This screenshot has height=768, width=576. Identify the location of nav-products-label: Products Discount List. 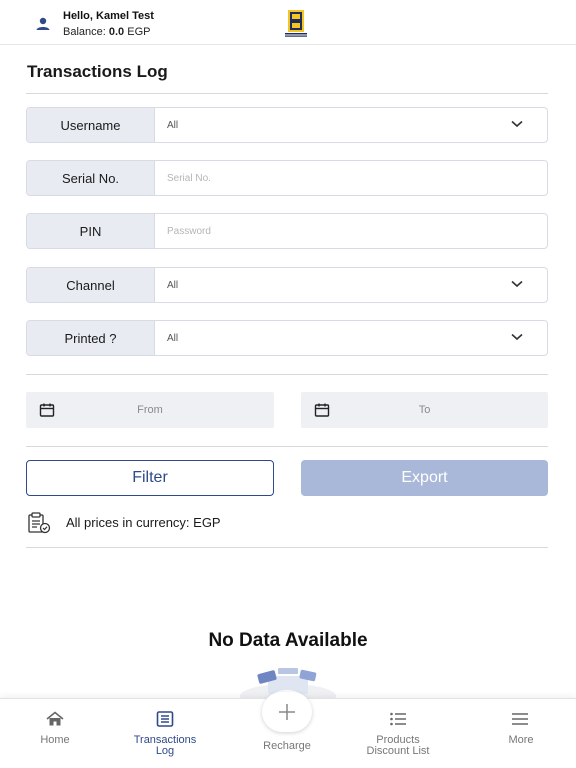
(398, 745).